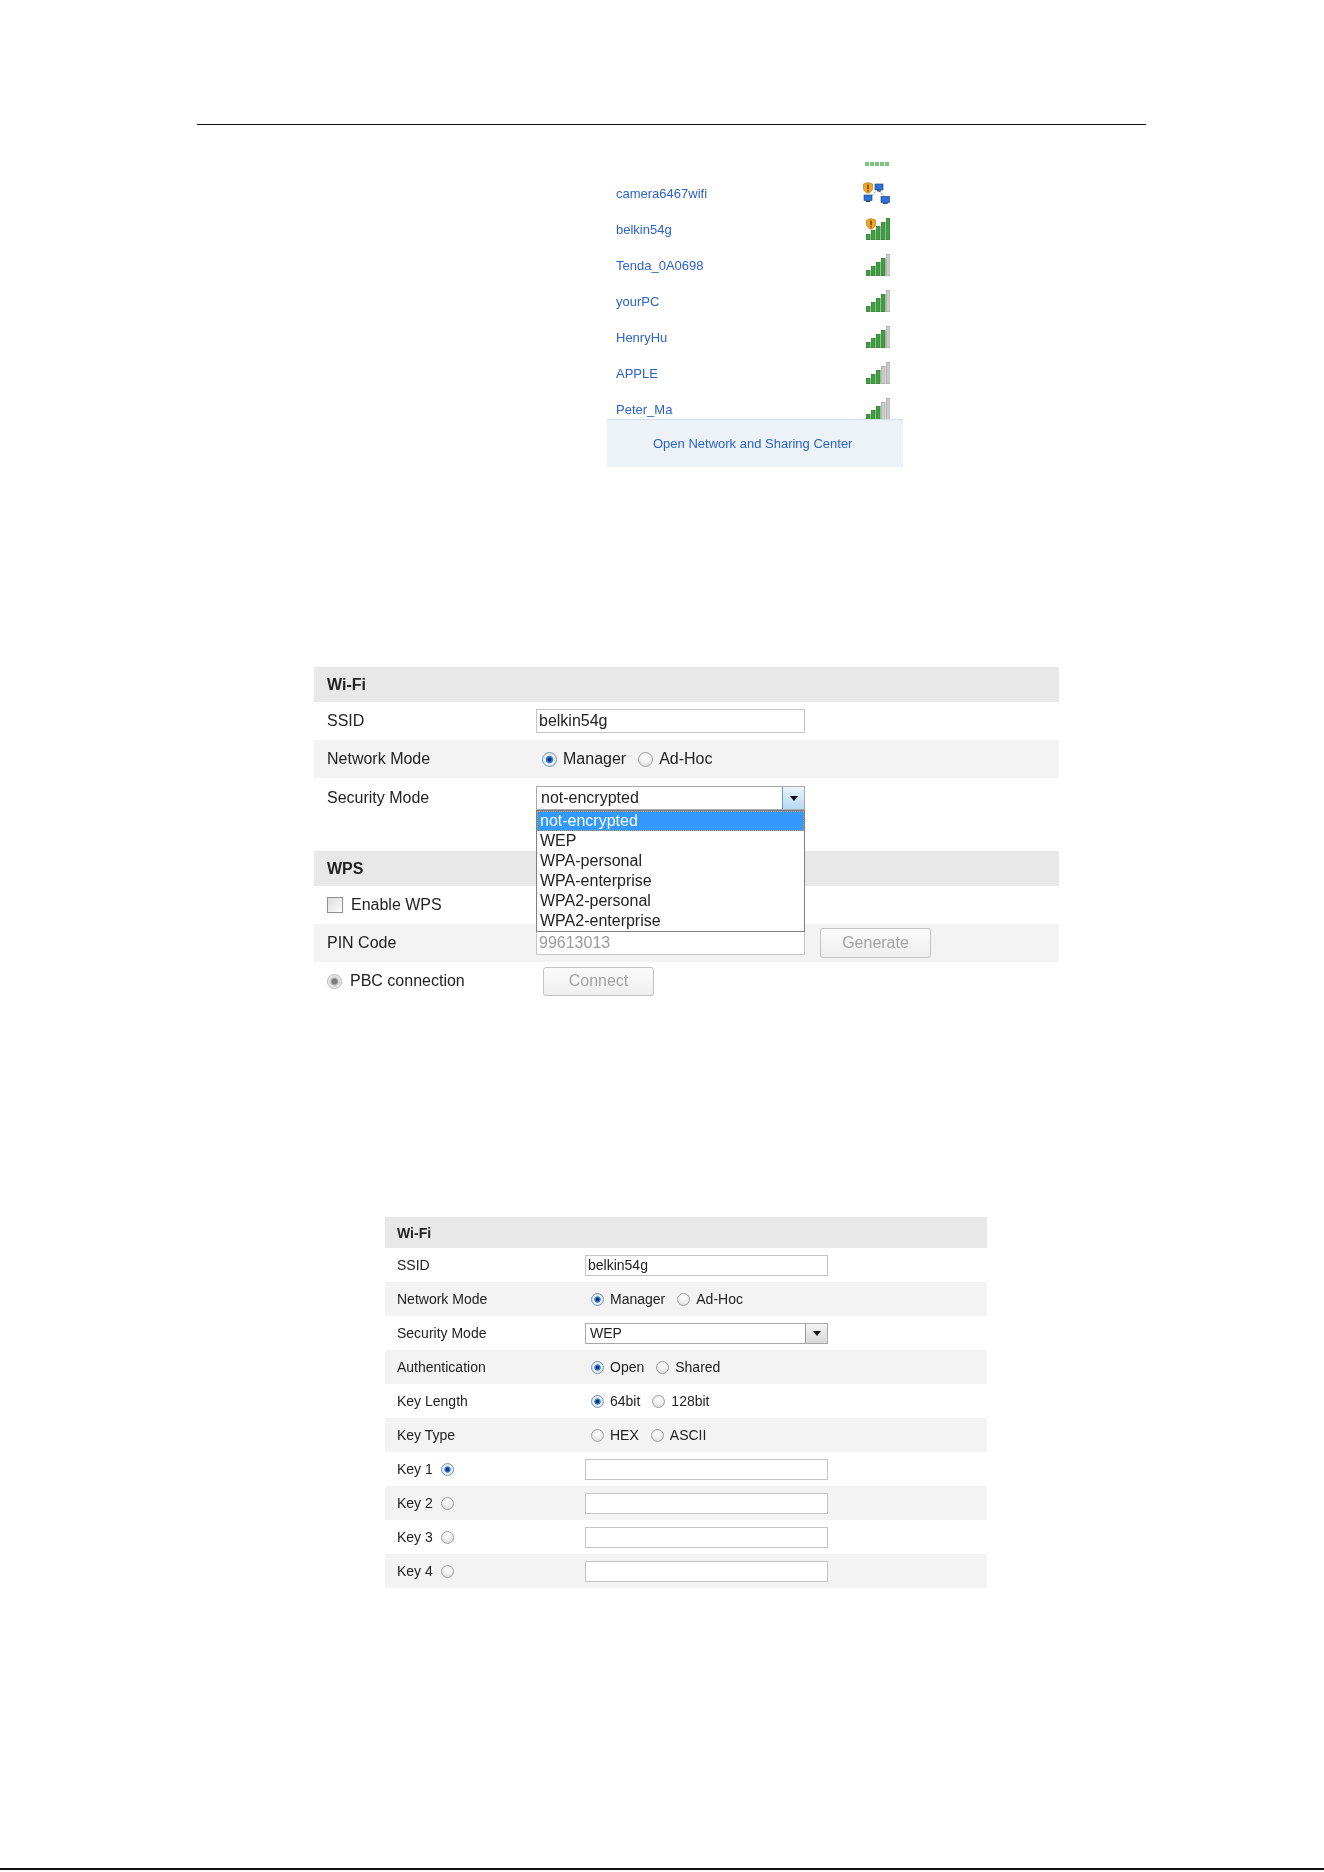 This screenshot has height=1872, width=1324. Describe the element at coordinates (670, 798) in the screenshot. I see `select-field: not-encrypted` at that location.